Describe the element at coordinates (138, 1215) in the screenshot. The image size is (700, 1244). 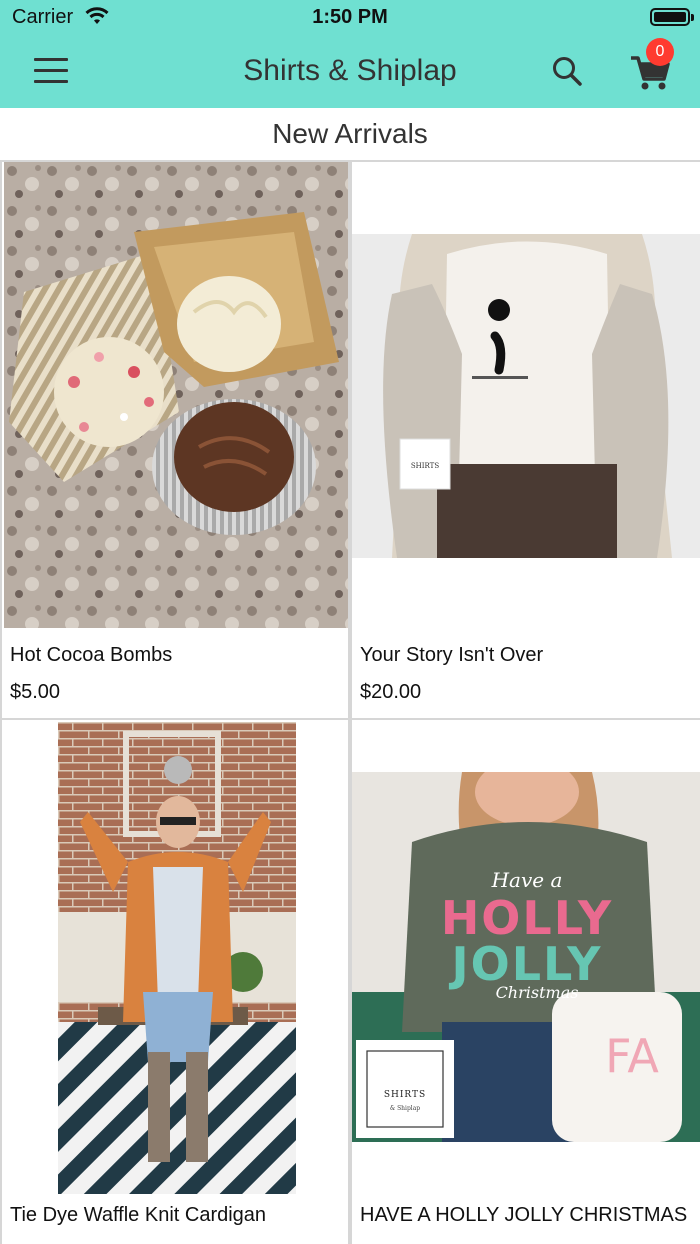
I see `product-name: Tie Dye Waffle Knit Cardigan` at that location.